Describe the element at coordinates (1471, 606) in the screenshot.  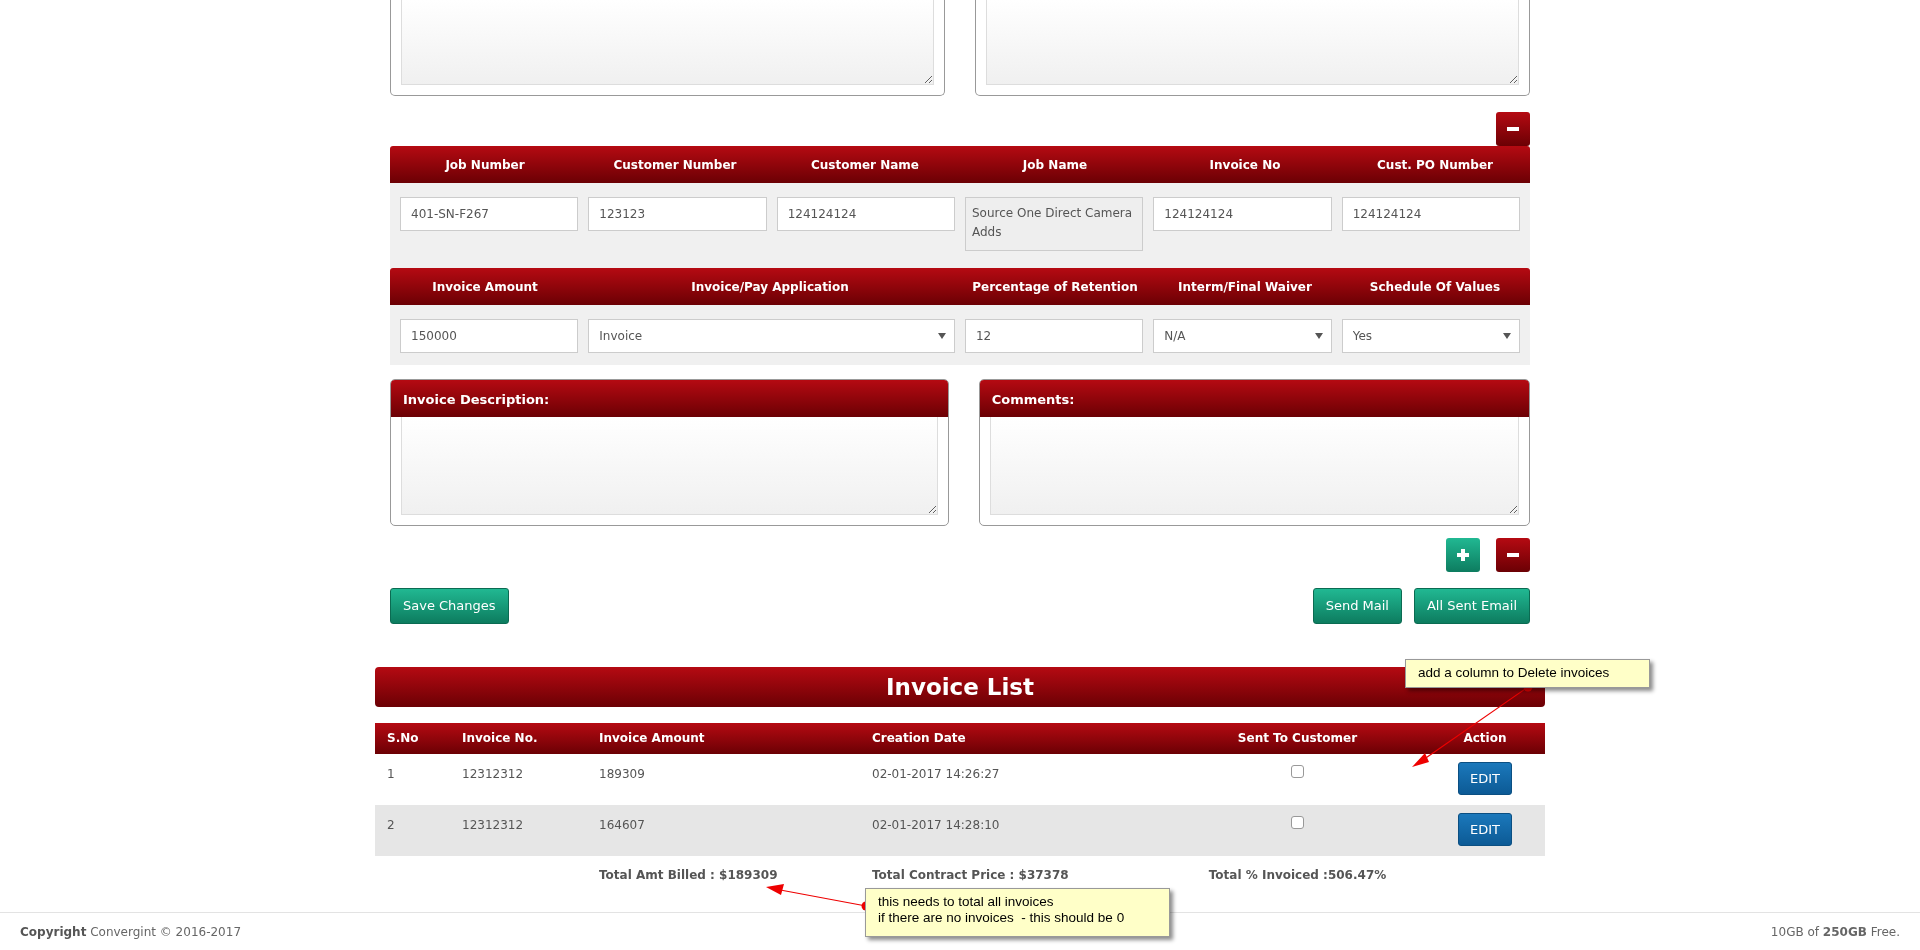
I see `mail-button: All Sent Email` at that location.